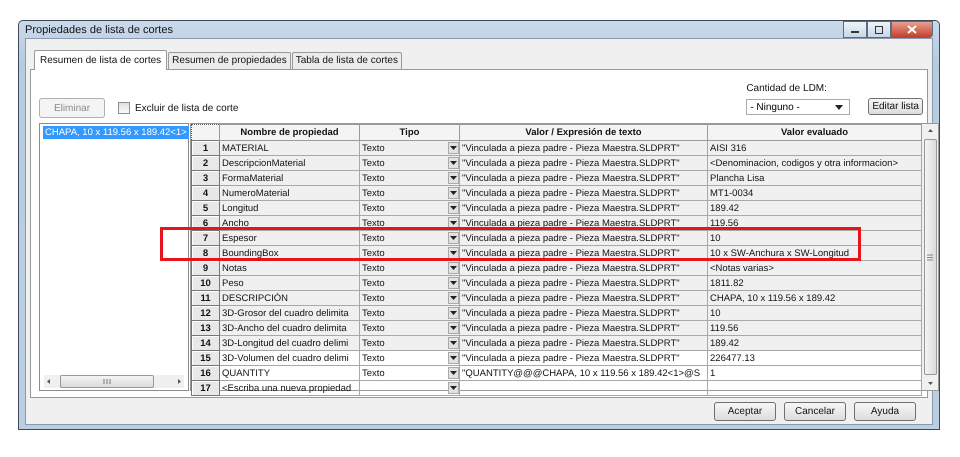 The width and height of the screenshot is (960, 457). Describe the element at coordinates (206, 298) in the screenshot. I see `row-header: 11` at that location.